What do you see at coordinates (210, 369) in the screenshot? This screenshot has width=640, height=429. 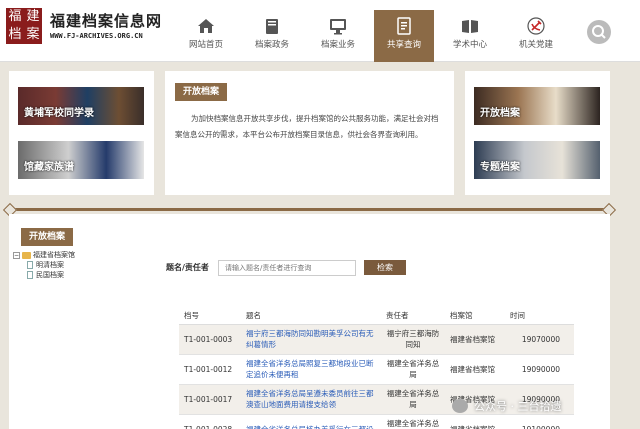 I see `cell-id: T1-001-0012` at bounding box center [210, 369].